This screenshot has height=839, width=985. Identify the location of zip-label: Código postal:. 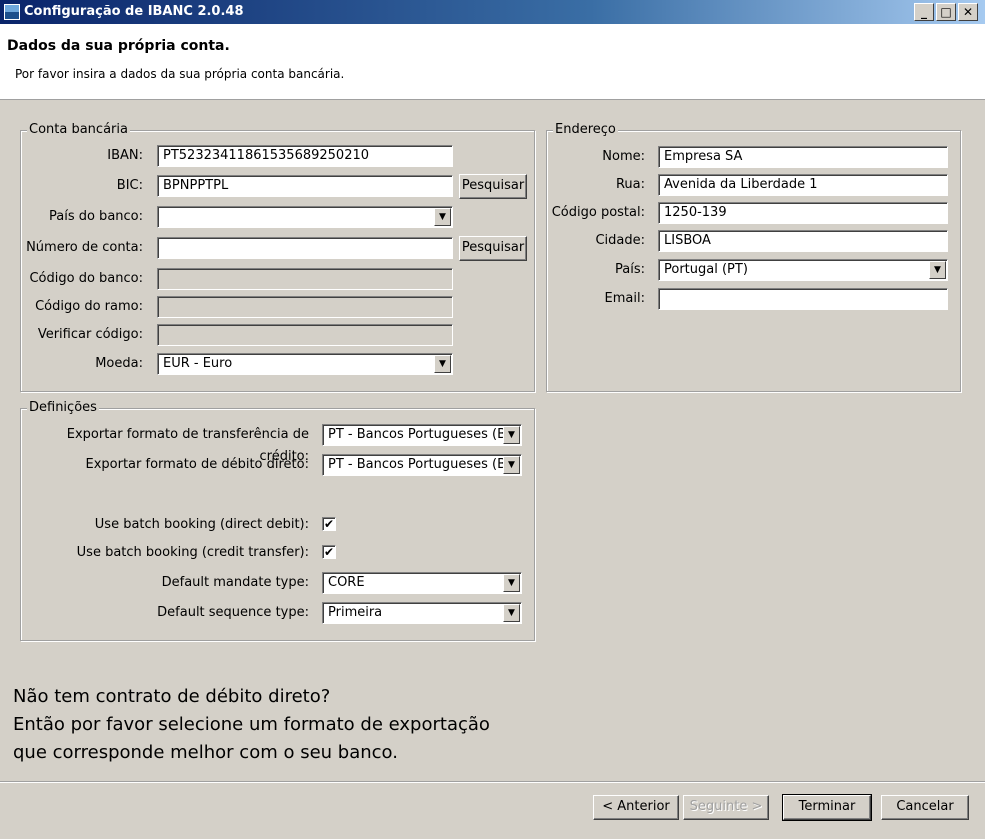
(598, 212).